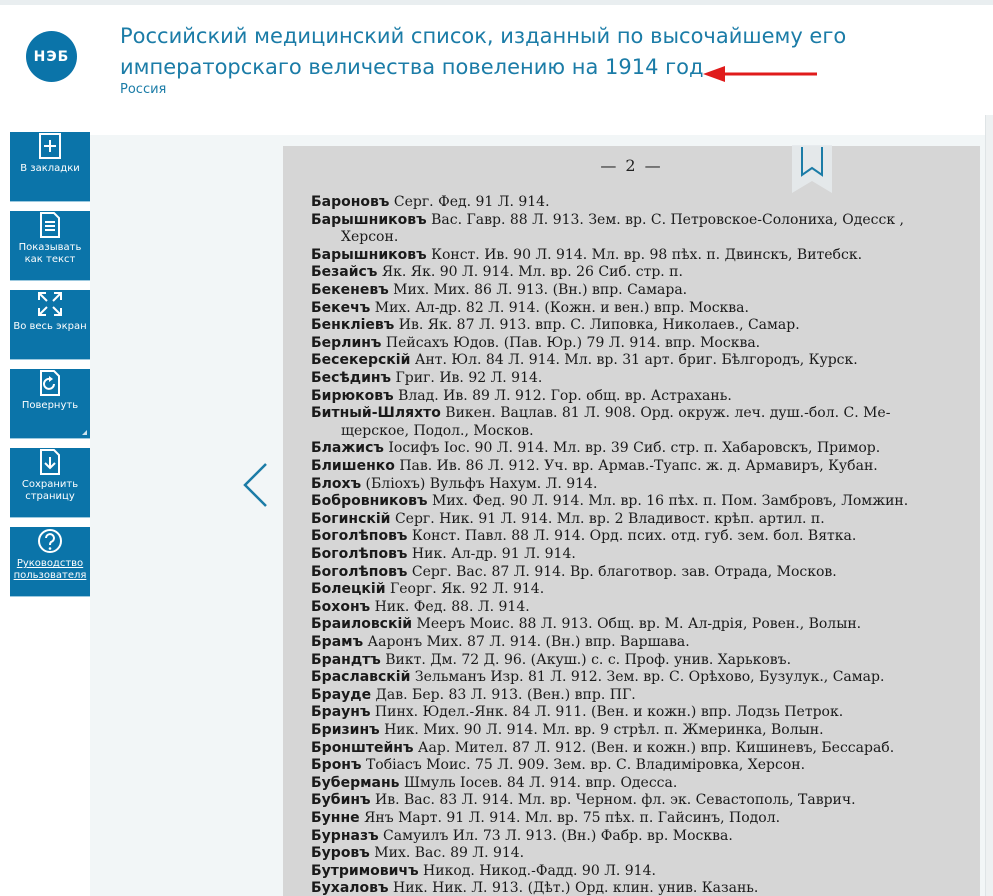 This screenshot has width=993, height=896. Describe the element at coordinates (362, 747) in the screenshot. I see `entry-surname: Бронштейнъ` at that location.